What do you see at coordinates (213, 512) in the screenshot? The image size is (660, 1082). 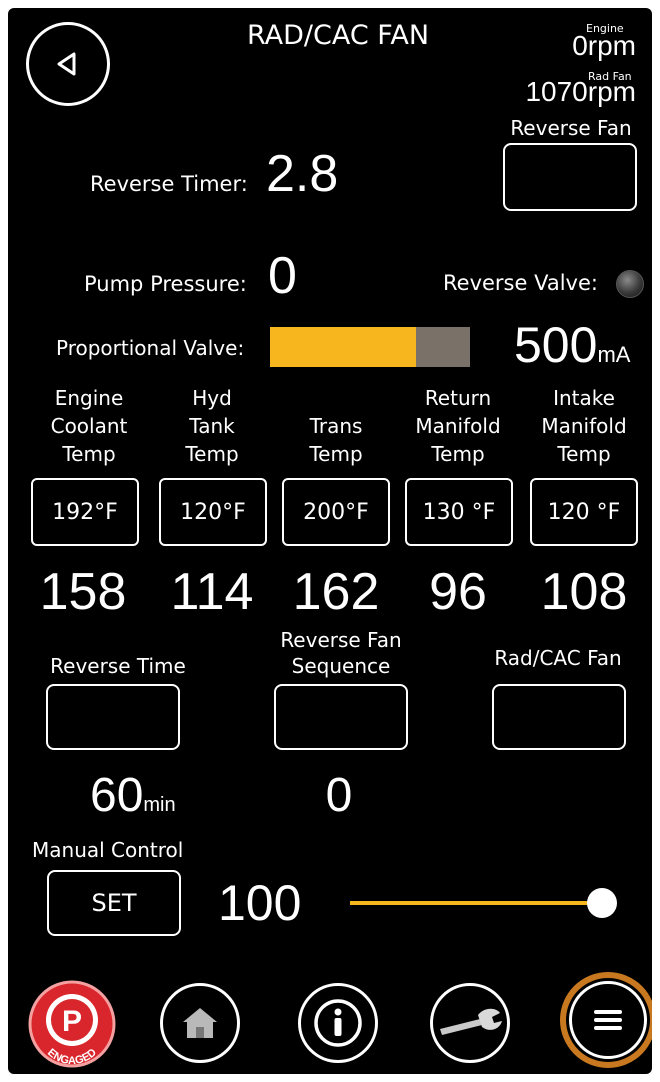 I see `temp-setpoint-box: 120°F` at bounding box center [213, 512].